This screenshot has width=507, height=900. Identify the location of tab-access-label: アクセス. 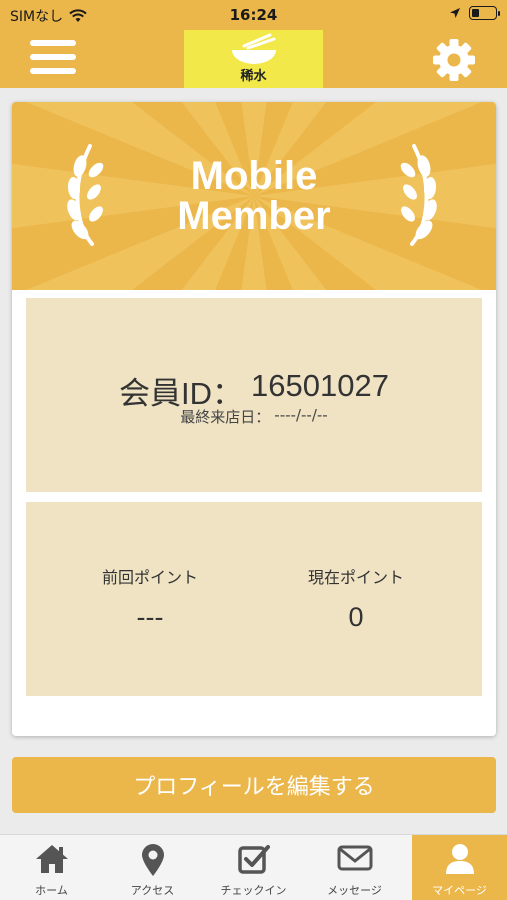
(152, 890).